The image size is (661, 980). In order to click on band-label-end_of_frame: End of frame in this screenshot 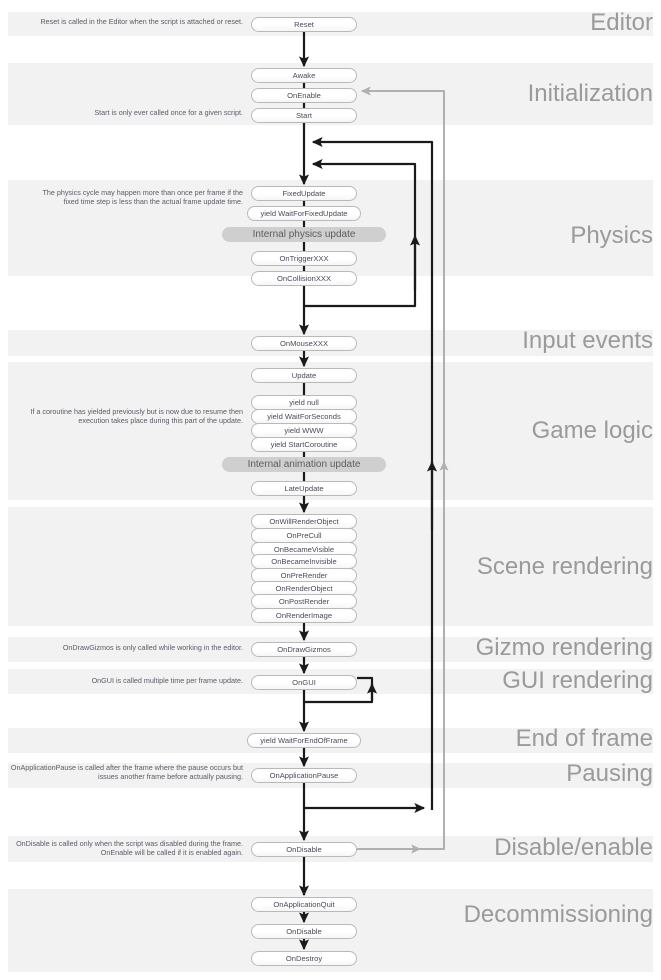, I will do `click(584, 738)`.